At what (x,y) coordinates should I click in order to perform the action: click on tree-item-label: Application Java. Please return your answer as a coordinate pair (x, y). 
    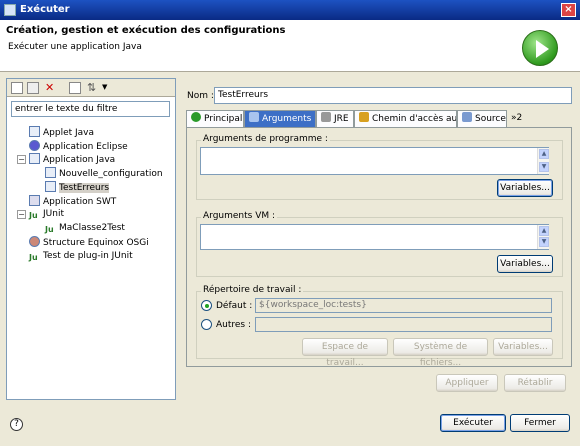
    Looking at the image, I should click on (79, 160).